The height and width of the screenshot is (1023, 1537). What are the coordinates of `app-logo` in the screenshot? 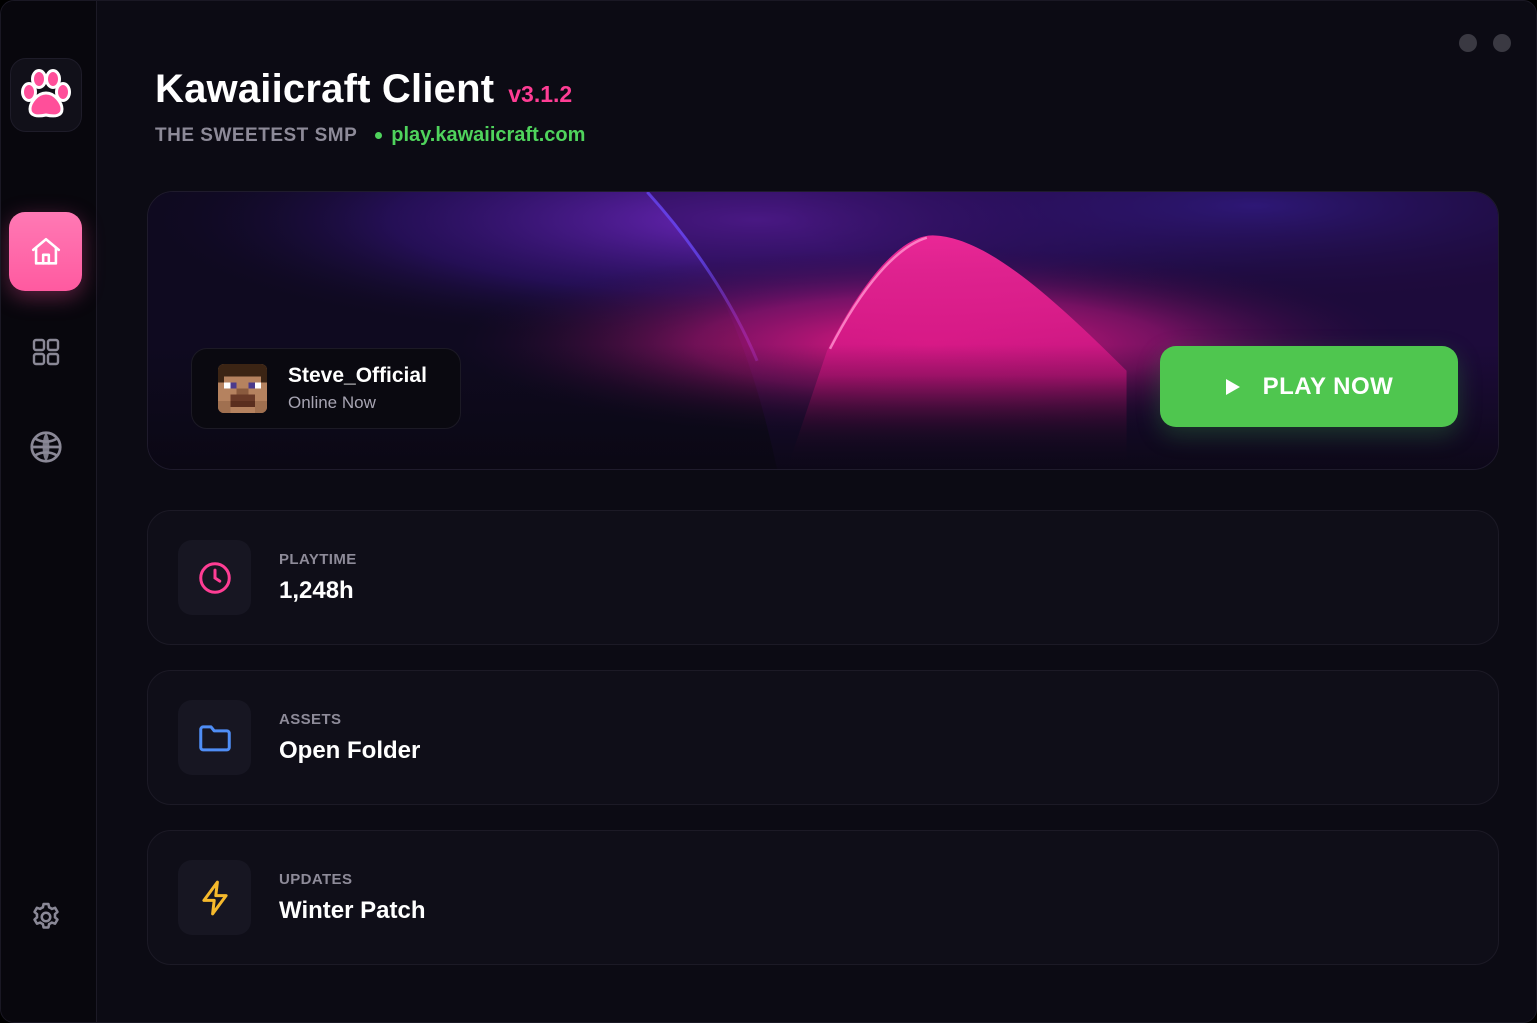 It's located at (46, 95).